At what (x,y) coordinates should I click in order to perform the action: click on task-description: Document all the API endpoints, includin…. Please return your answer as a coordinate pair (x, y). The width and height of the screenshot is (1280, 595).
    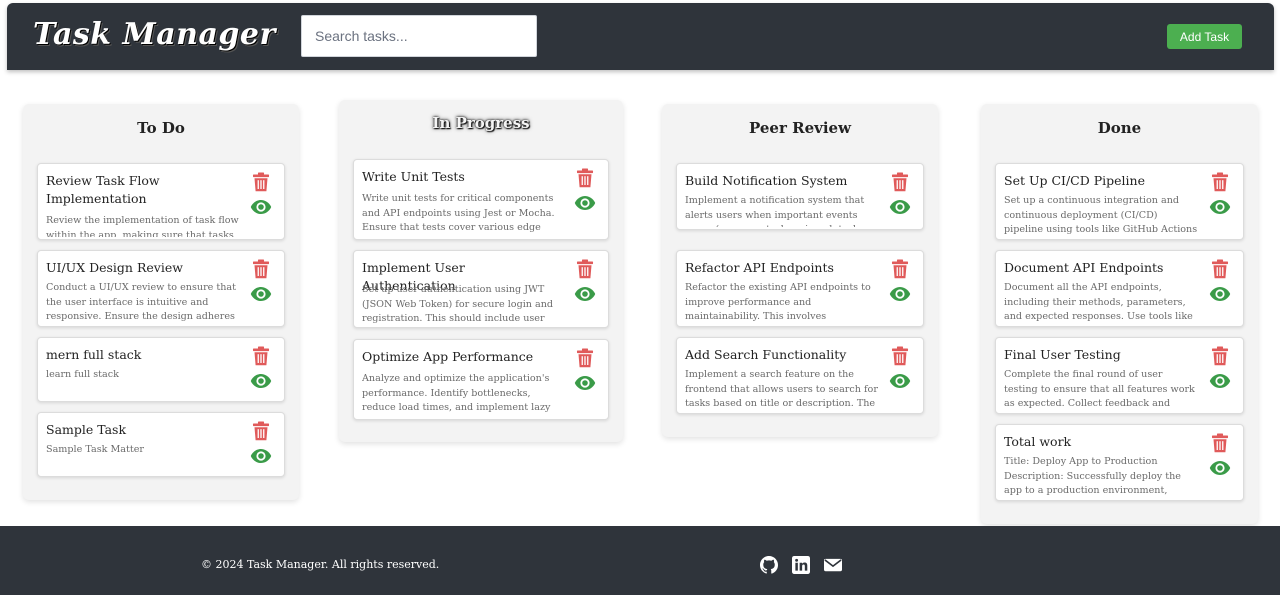
    Looking at the image, I should click on (1098, 302).